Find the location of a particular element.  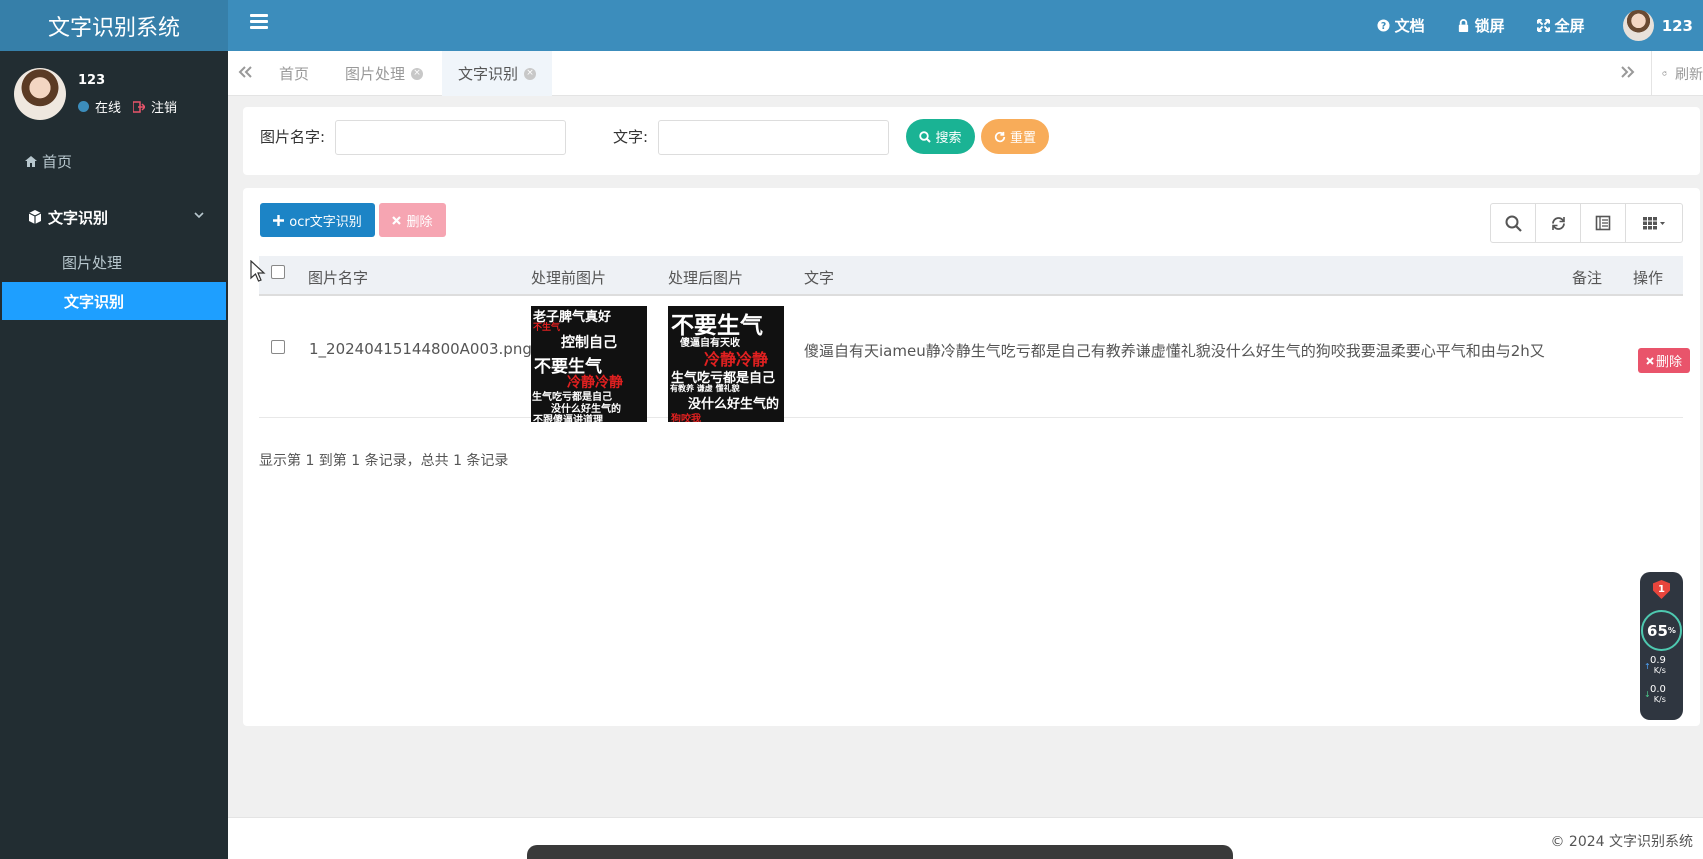

times-icon is located at coordinates (397, 220).